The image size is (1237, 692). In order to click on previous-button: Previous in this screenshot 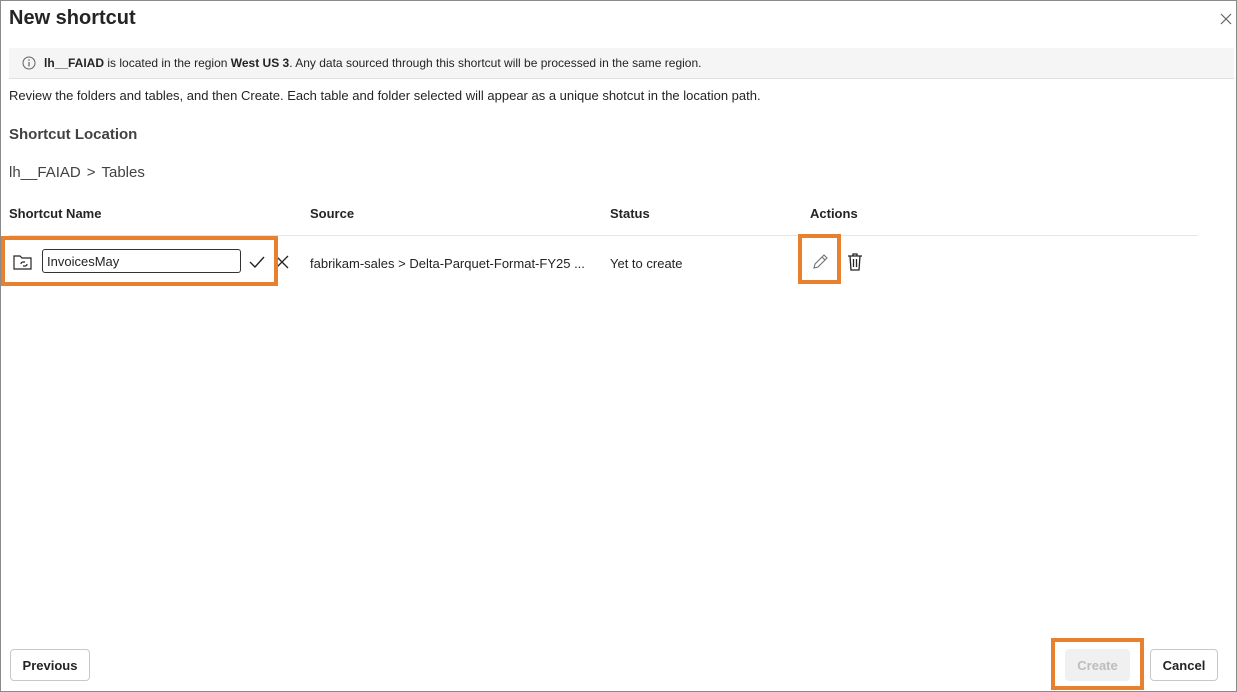, I will do `click(50, 665)`.